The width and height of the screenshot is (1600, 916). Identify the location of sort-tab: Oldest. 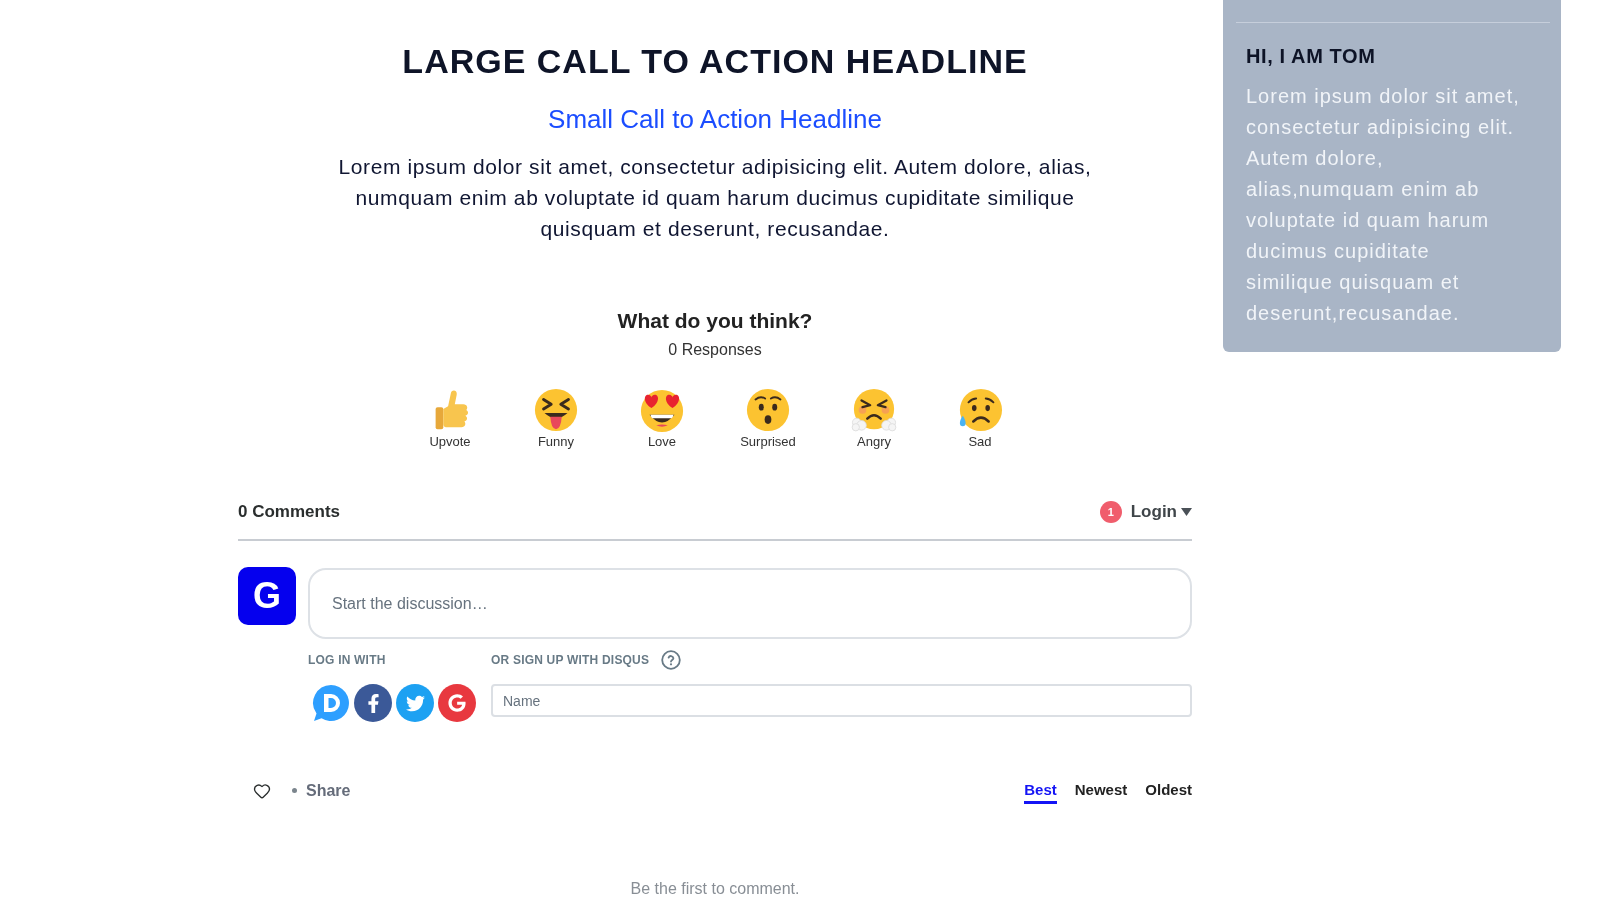
(1168, 790).